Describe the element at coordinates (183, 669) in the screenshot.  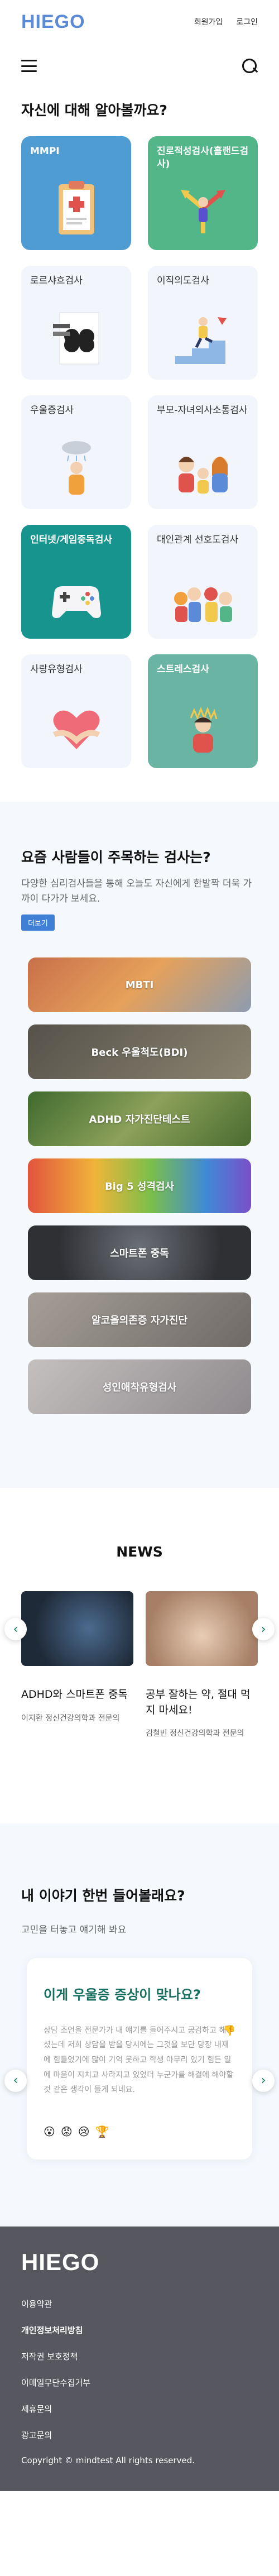
I see `test-card-label: 스트레스검사` at that location.